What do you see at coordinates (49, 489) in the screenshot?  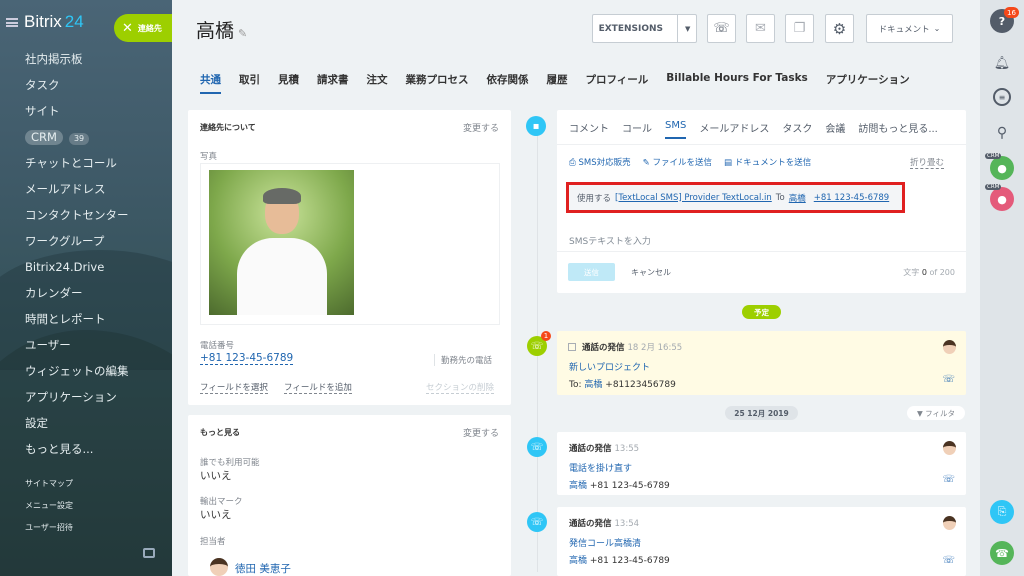 I see `sitemap-link: サイトマップ` at bounding box center [49, 489].